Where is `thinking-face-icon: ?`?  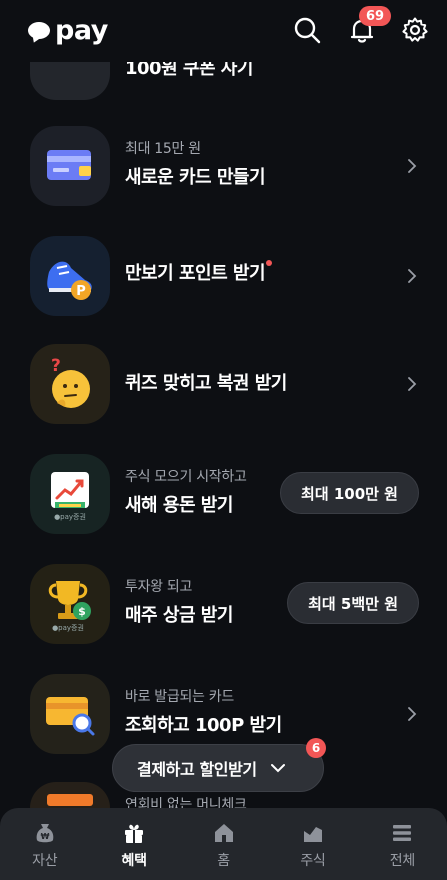
thinking-face-icon: ? is located at coordinates (70, 384).